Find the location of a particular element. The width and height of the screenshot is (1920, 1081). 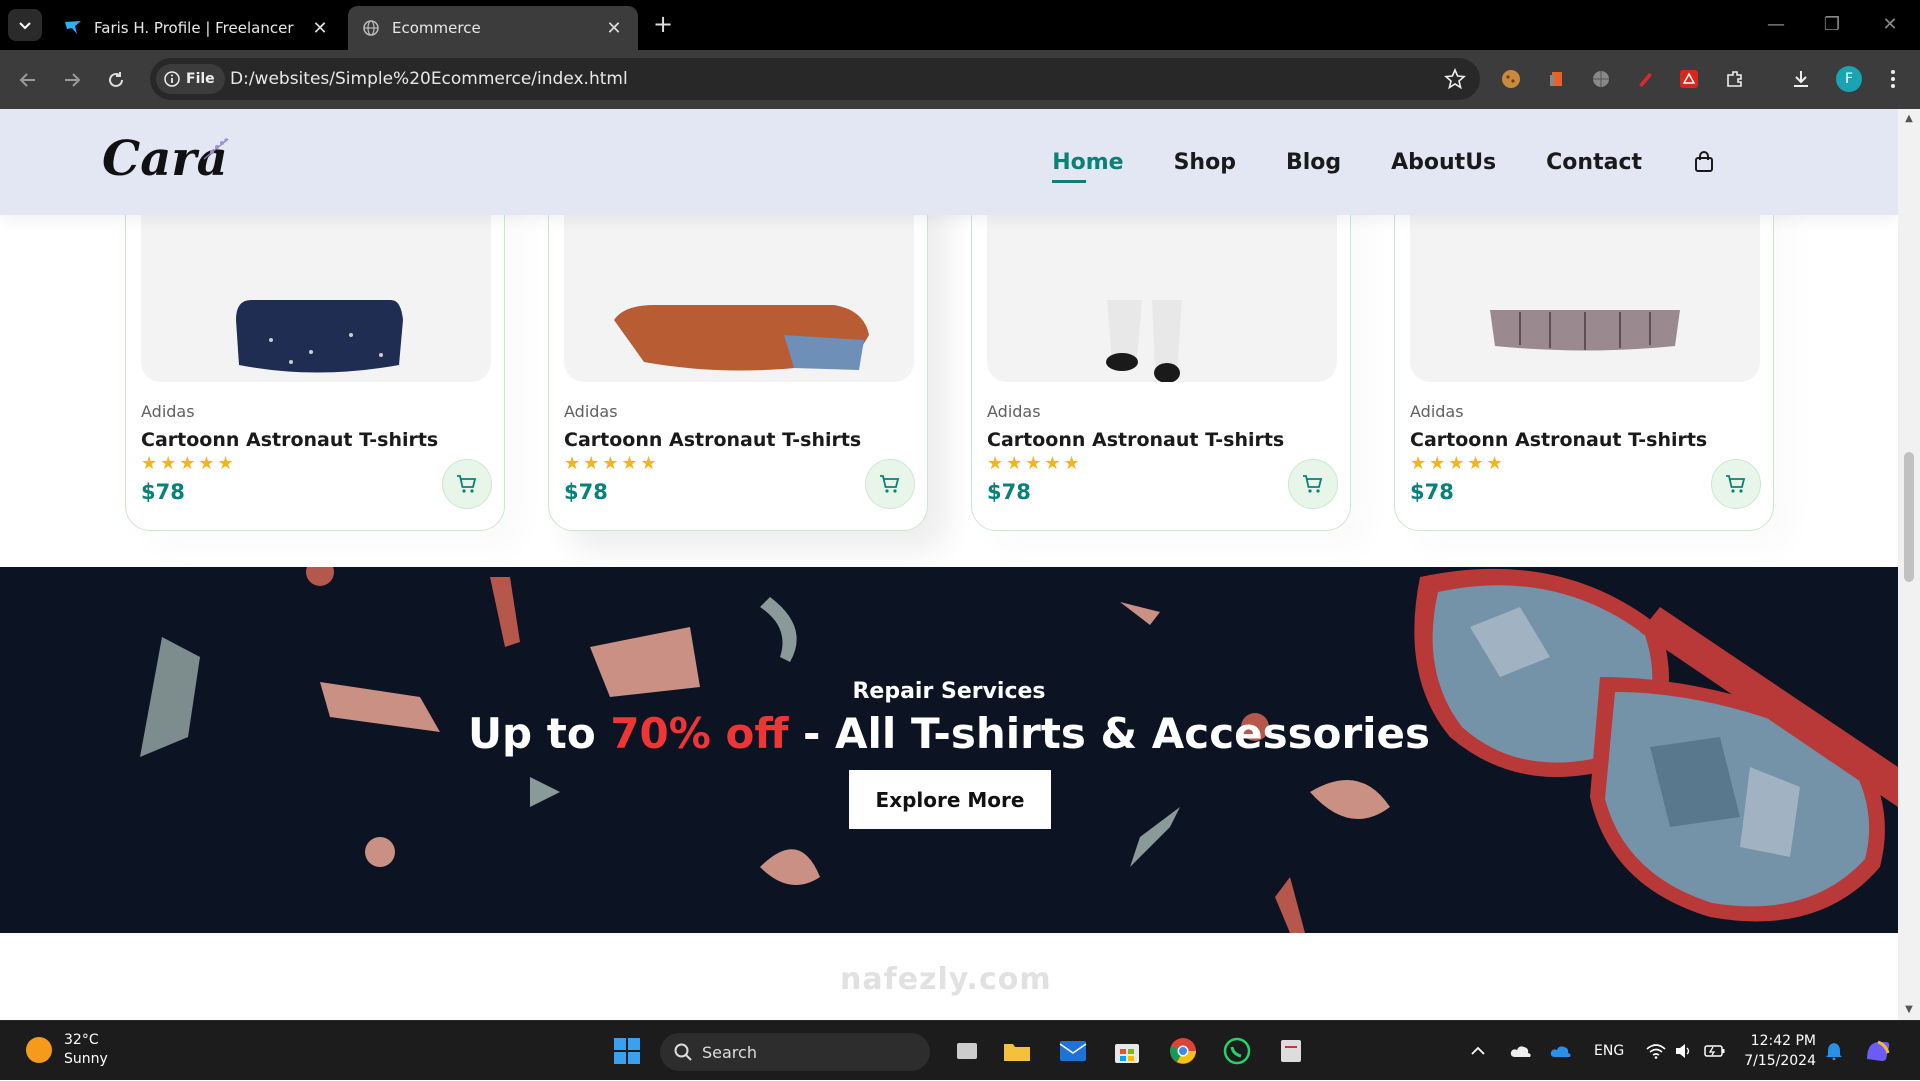

cookie-extension-icon is located at coordinates (1511, 79).